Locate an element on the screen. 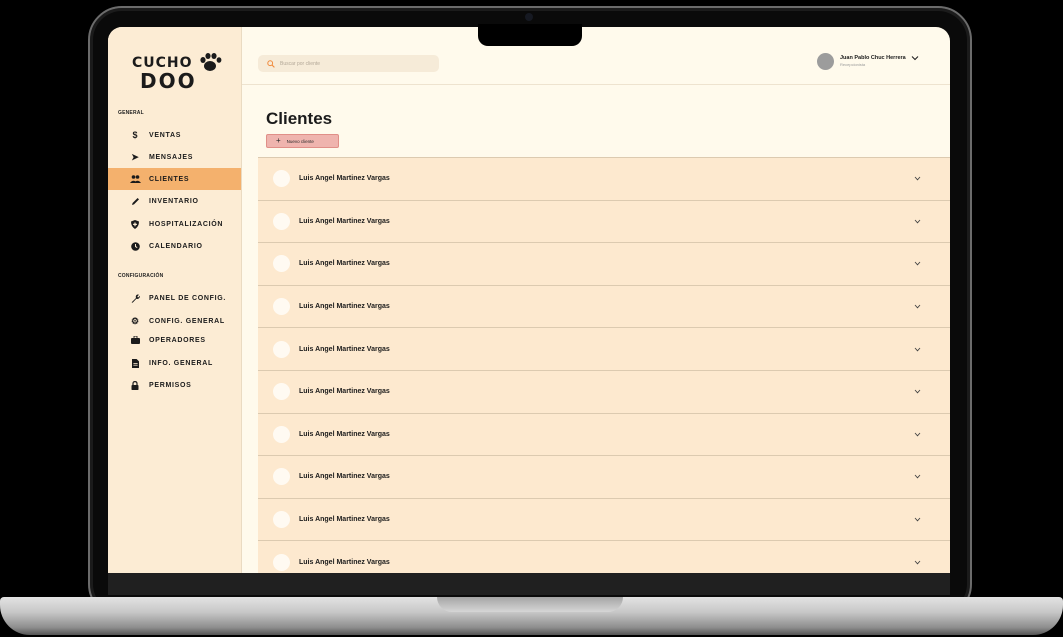 This screenshot has height=637, width=1063. lock-icon is located at coordinates (135, 385).